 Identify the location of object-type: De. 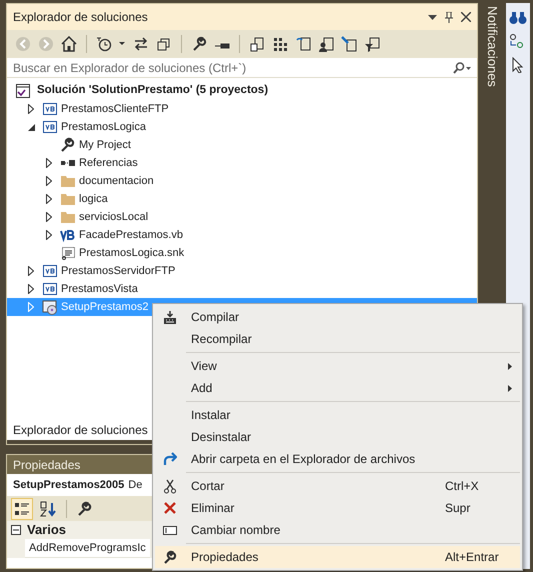
(135, 485).